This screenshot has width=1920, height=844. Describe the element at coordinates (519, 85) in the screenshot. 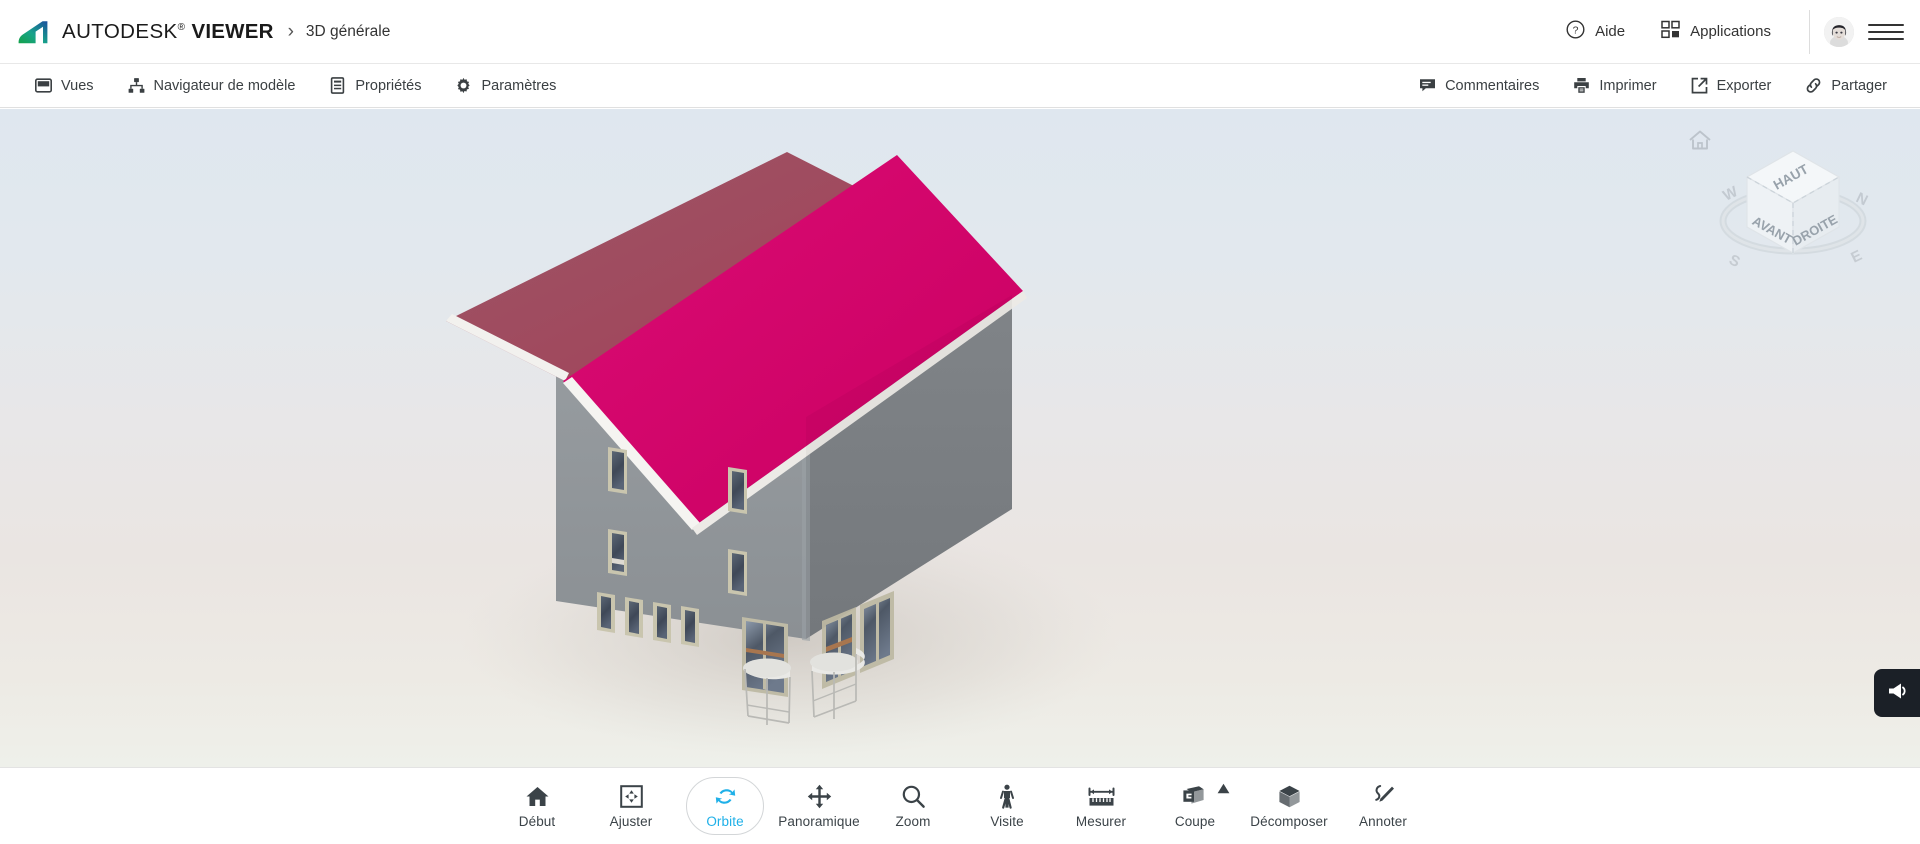

I see `settings-label: Paramètres` at that location.